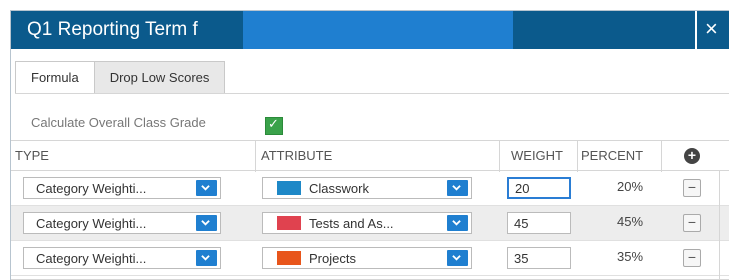 The height and width of the screenshot is (280, 729). Describe the element at coordinates (630, 256) in the screenshot. I see `percent-value: 35%` at that location.